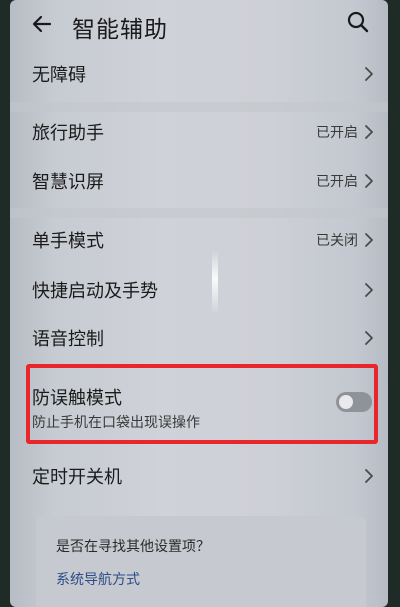  What do you see at coordinates (202, 404) in the screenshot?
I see `highlight-box` at bounding box center [202, 404].